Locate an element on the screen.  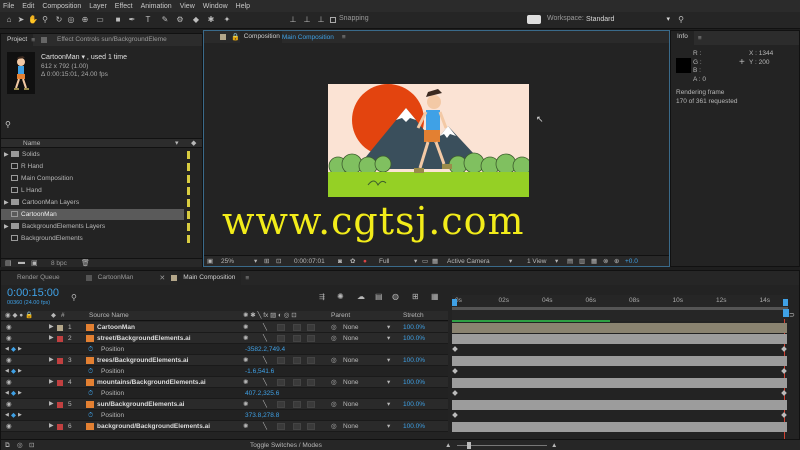
work-area-bar is located at coordinates (620, 308).